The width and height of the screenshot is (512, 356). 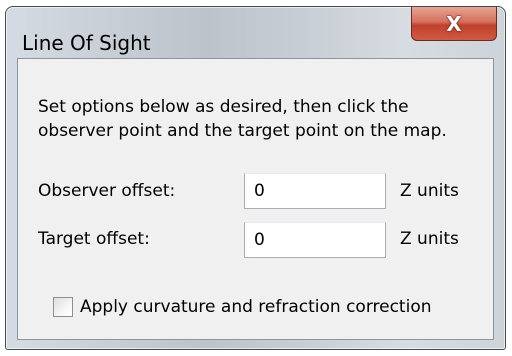 I want to click on curvature-correction-checkbox, so click(x=63, y=307).